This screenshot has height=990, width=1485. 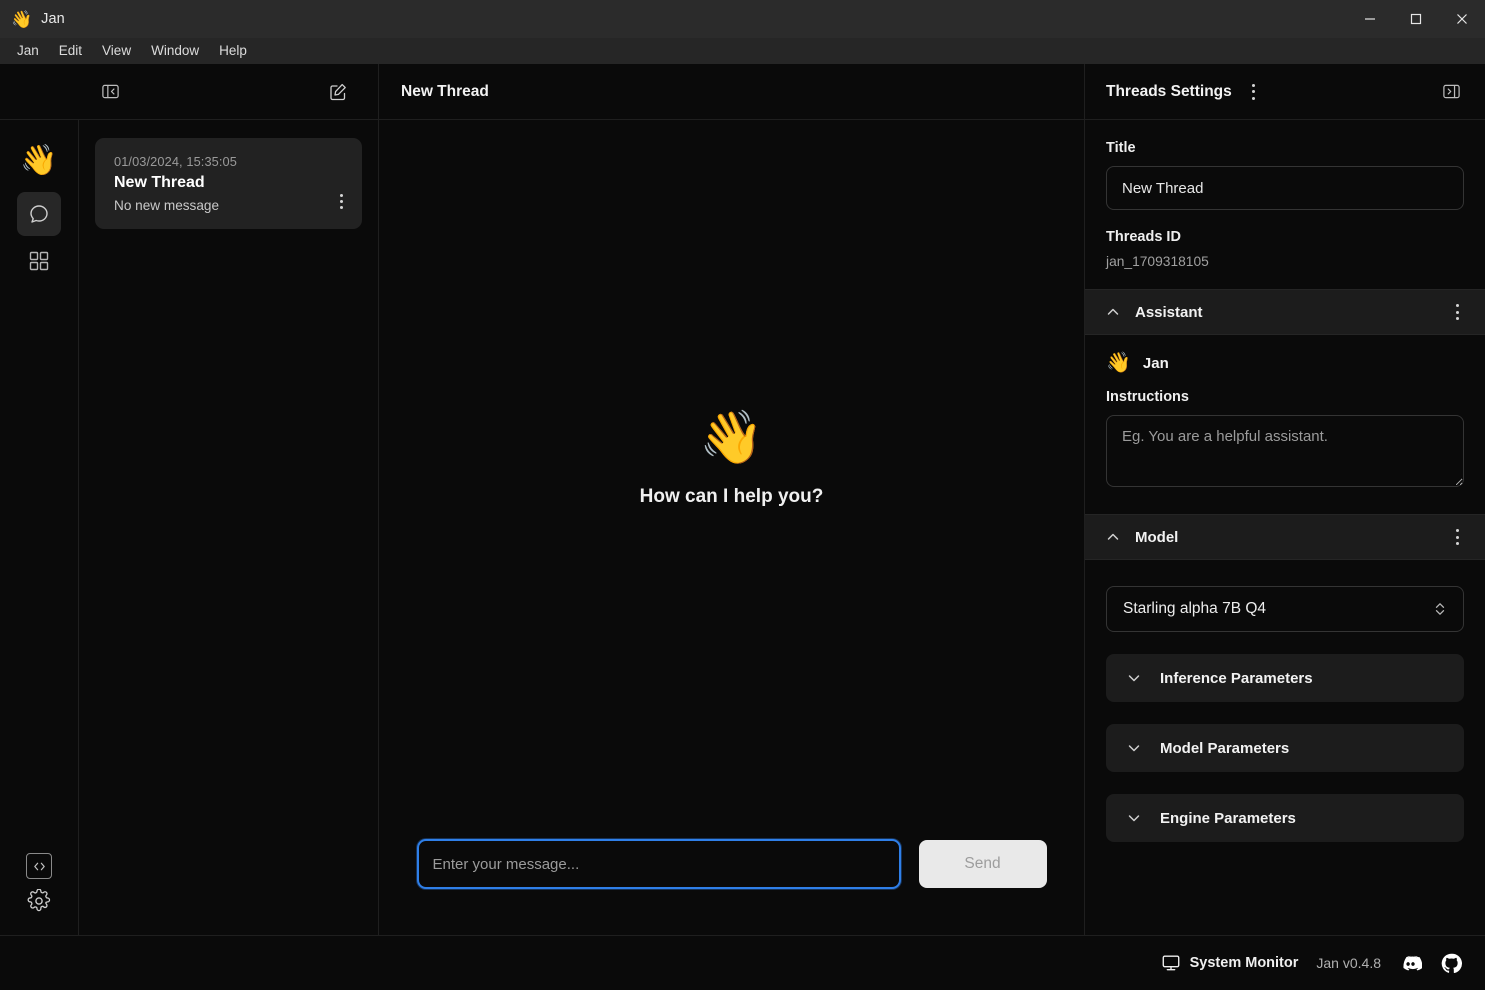 What do you see at coordinates (731, 92) in the screenshot?
I see `chat-header: New Thread` at bounding box center [731, 92].